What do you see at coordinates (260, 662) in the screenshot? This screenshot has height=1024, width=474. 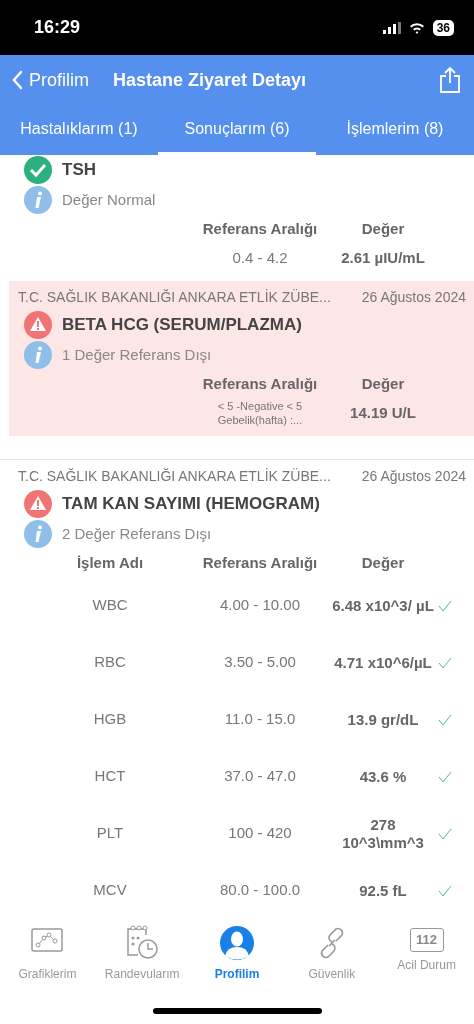 I see `reference-range: 3.50 - 5.00` at bounding box center [260, 662].